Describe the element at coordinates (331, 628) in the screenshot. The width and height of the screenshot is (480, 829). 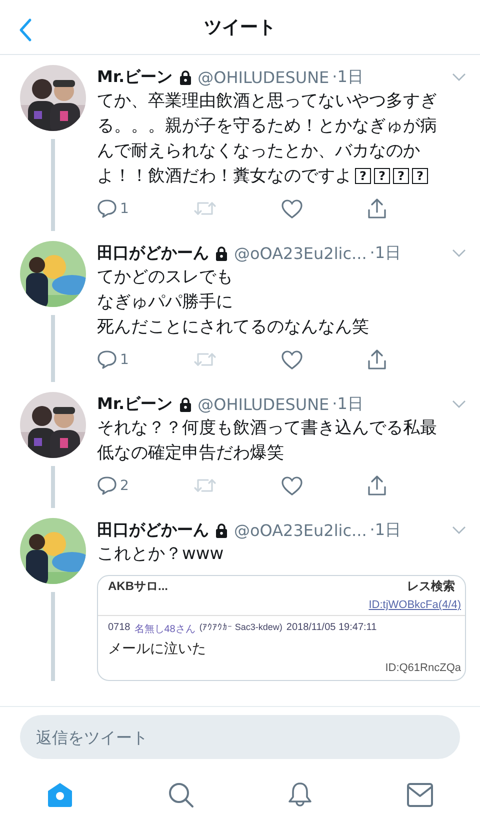
I see `post-date: 2018/11/05 19:47:11` at that location.